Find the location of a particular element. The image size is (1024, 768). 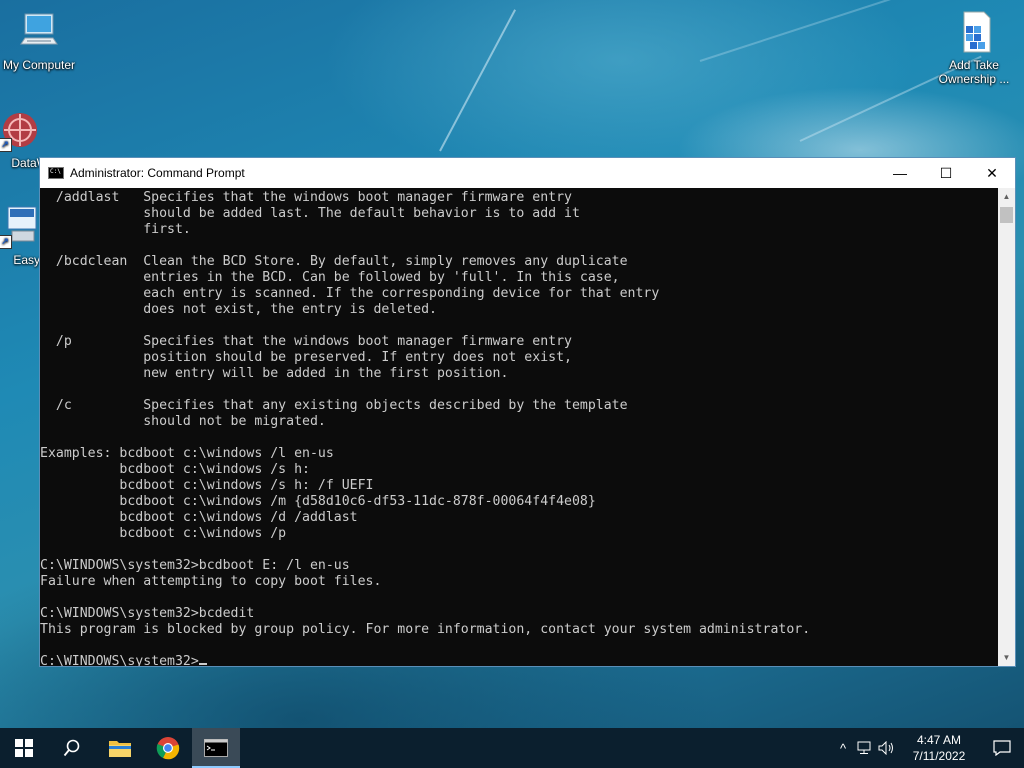

search-icon is located at coordinates (71, 748).